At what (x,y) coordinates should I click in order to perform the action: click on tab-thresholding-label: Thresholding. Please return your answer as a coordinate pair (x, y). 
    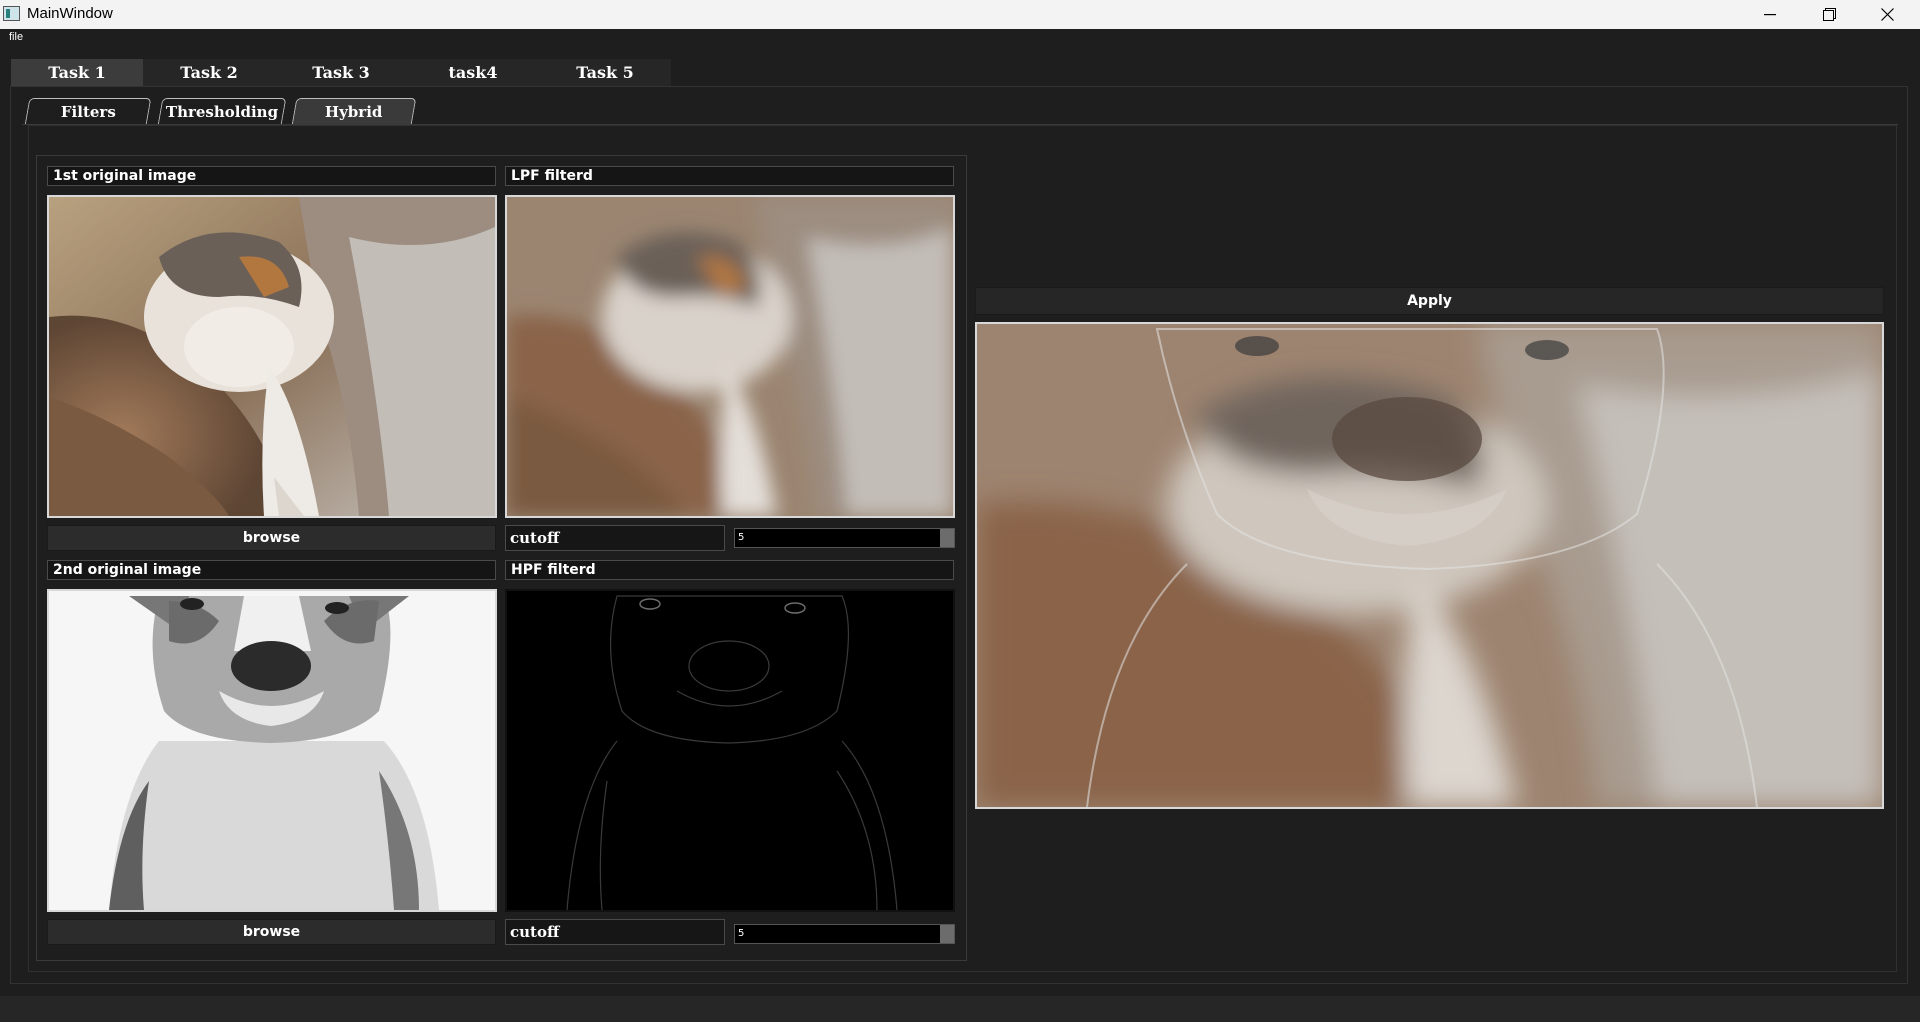
    Looking at the image, I should click on (221, 112).